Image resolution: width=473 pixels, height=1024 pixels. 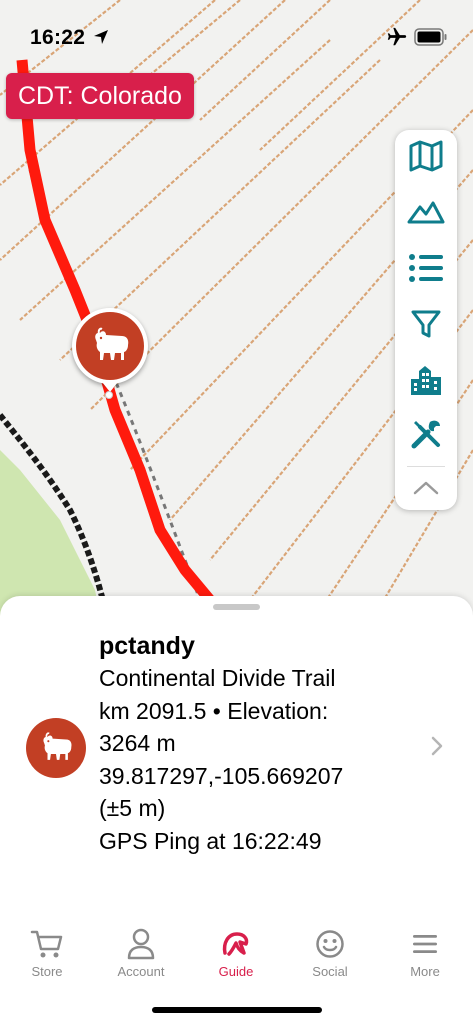 What do you see at coordinates (109, 395) in the screenshot?
I see `marker-location-dot` at bounding box center [109, 395].